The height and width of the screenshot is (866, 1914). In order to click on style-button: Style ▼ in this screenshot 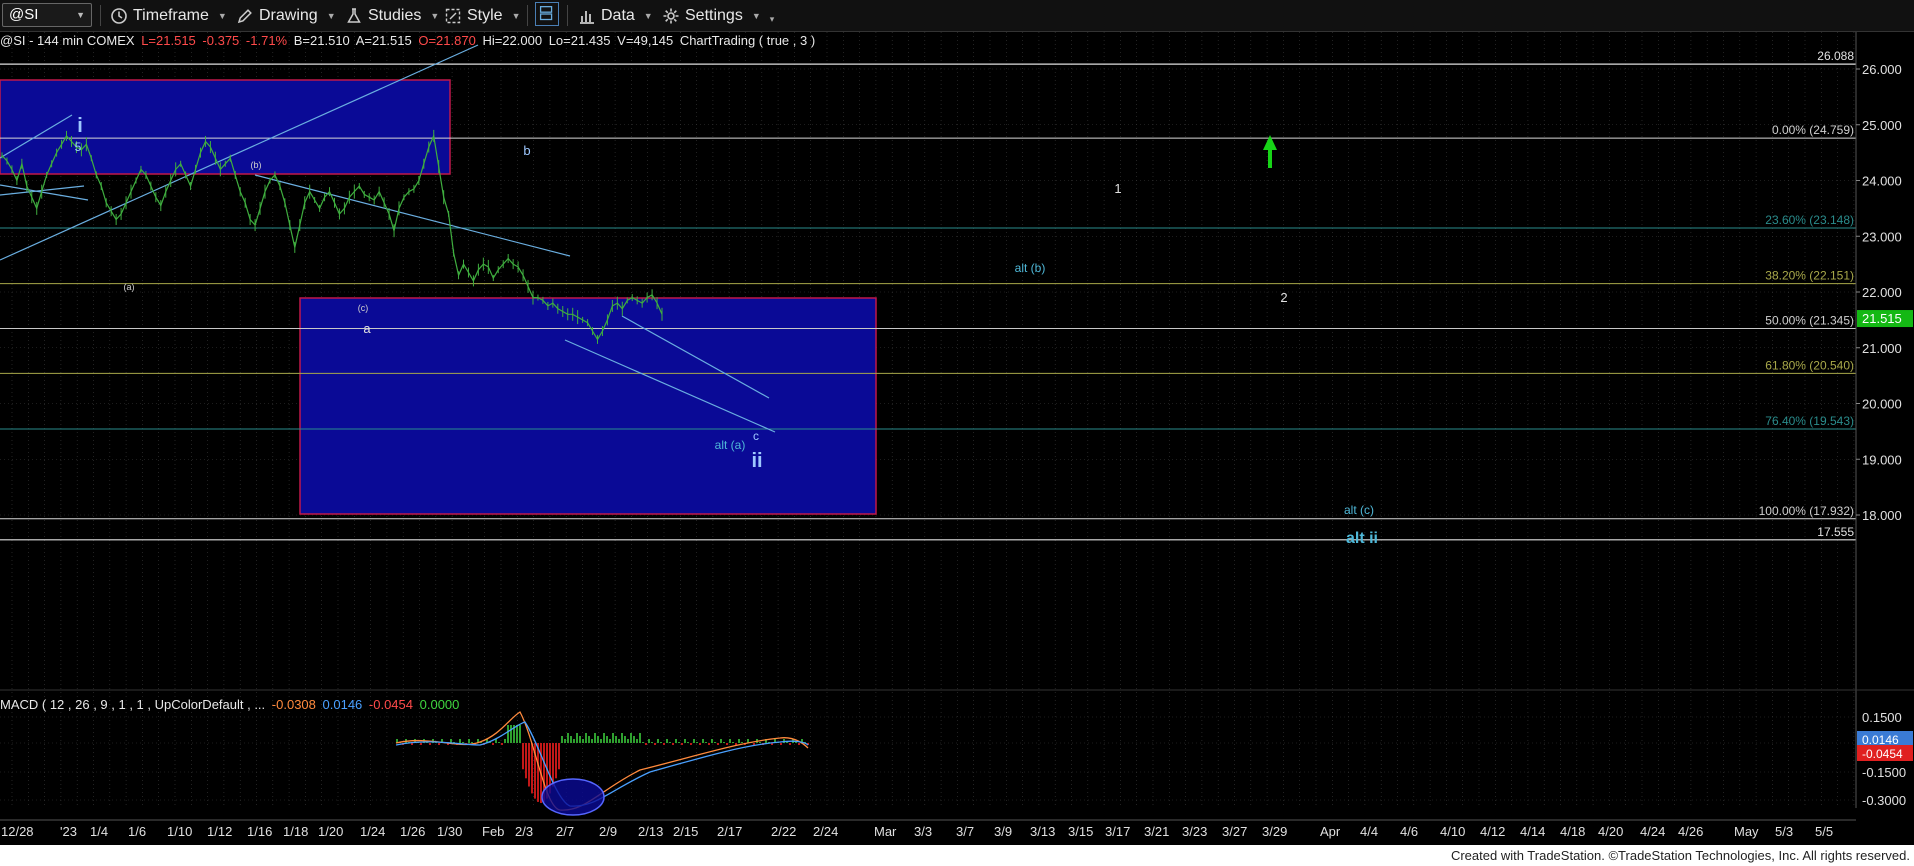, I will do `click(482, 15)`.